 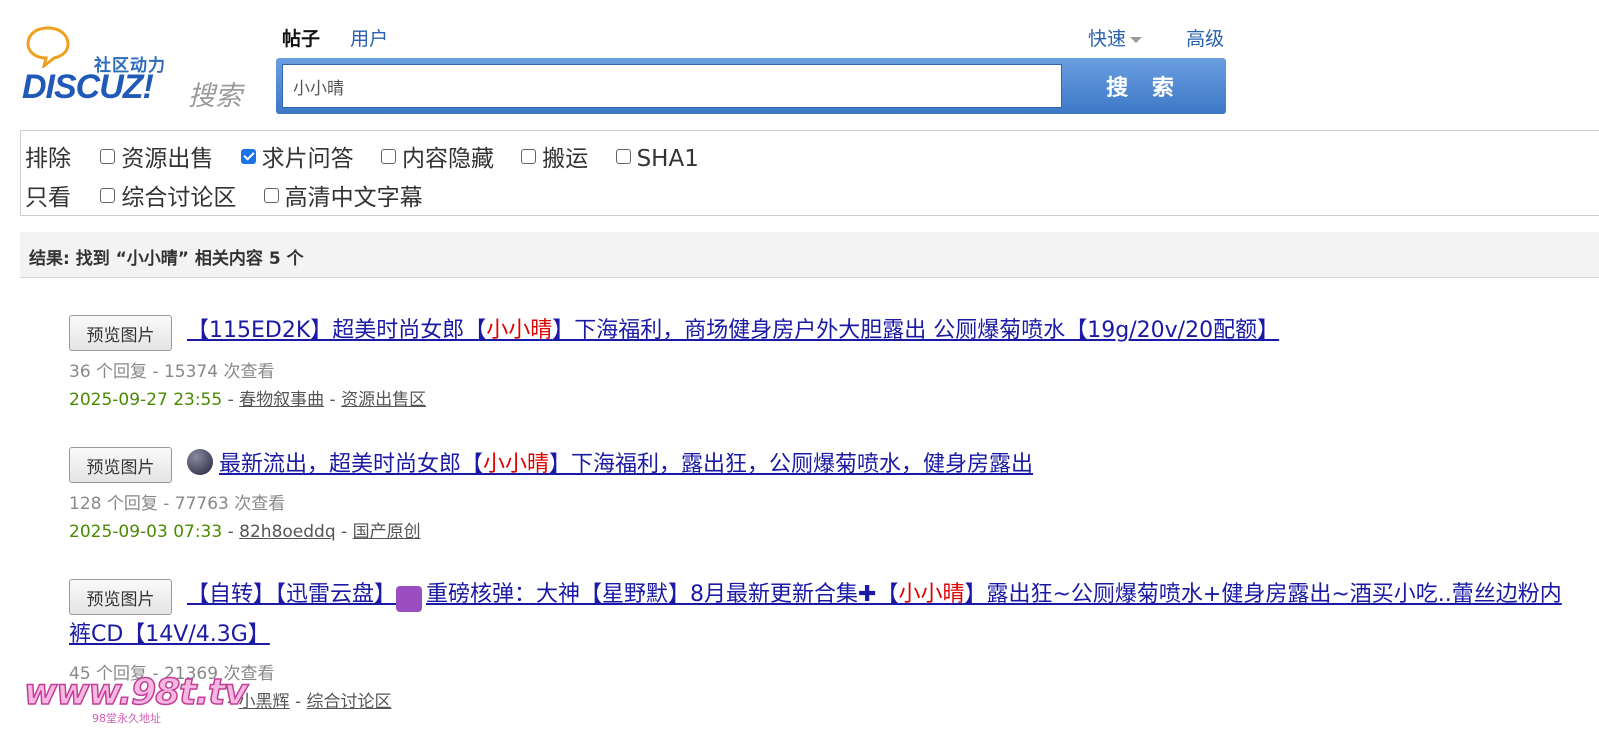 I want to click on option-label: 资源出售, so click(x=167, y=159).